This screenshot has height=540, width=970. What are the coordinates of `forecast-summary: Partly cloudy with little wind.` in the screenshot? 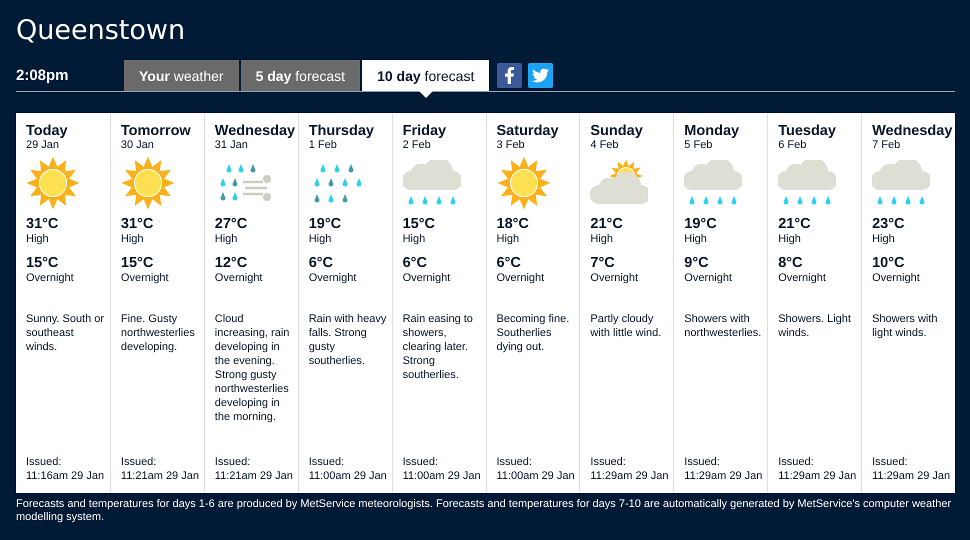 It's located at (626, 326).